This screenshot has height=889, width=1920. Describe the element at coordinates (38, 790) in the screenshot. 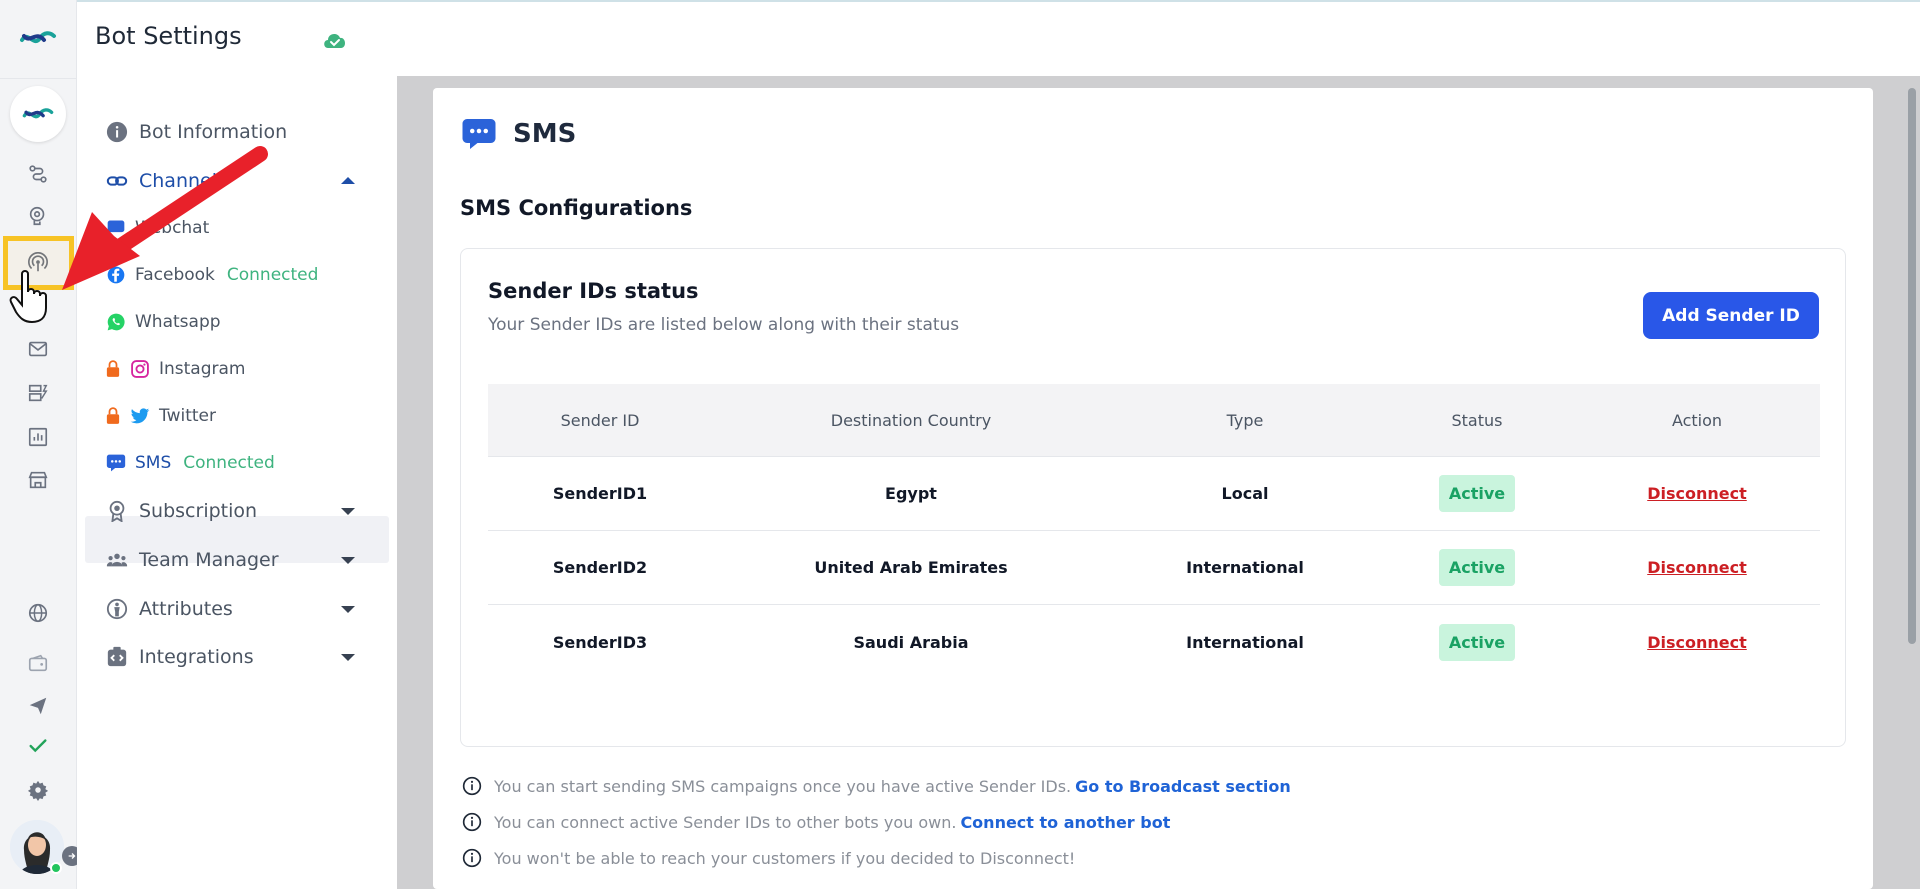

I see `settings-icon` at that location.